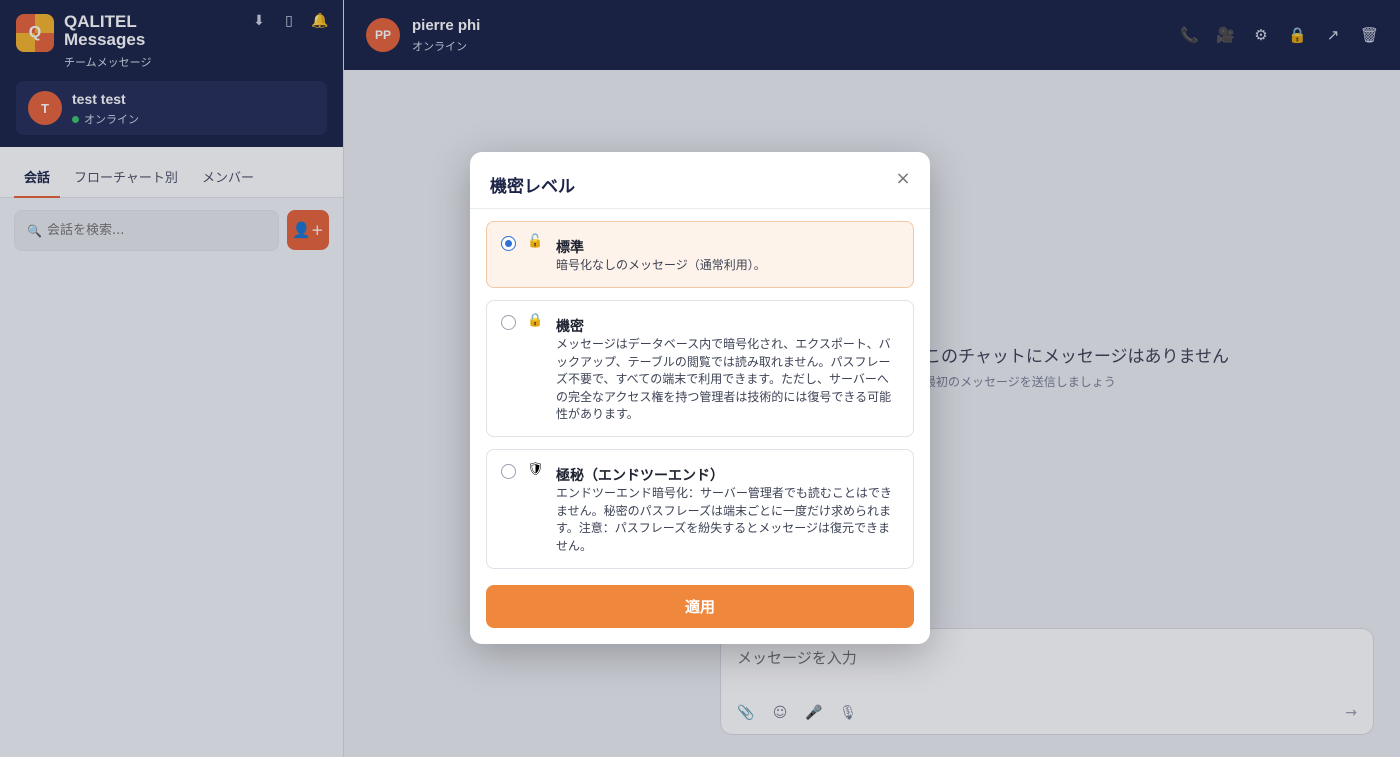 The image size is (1400, 757). I want to click on radio-standard, so click(508, 243).